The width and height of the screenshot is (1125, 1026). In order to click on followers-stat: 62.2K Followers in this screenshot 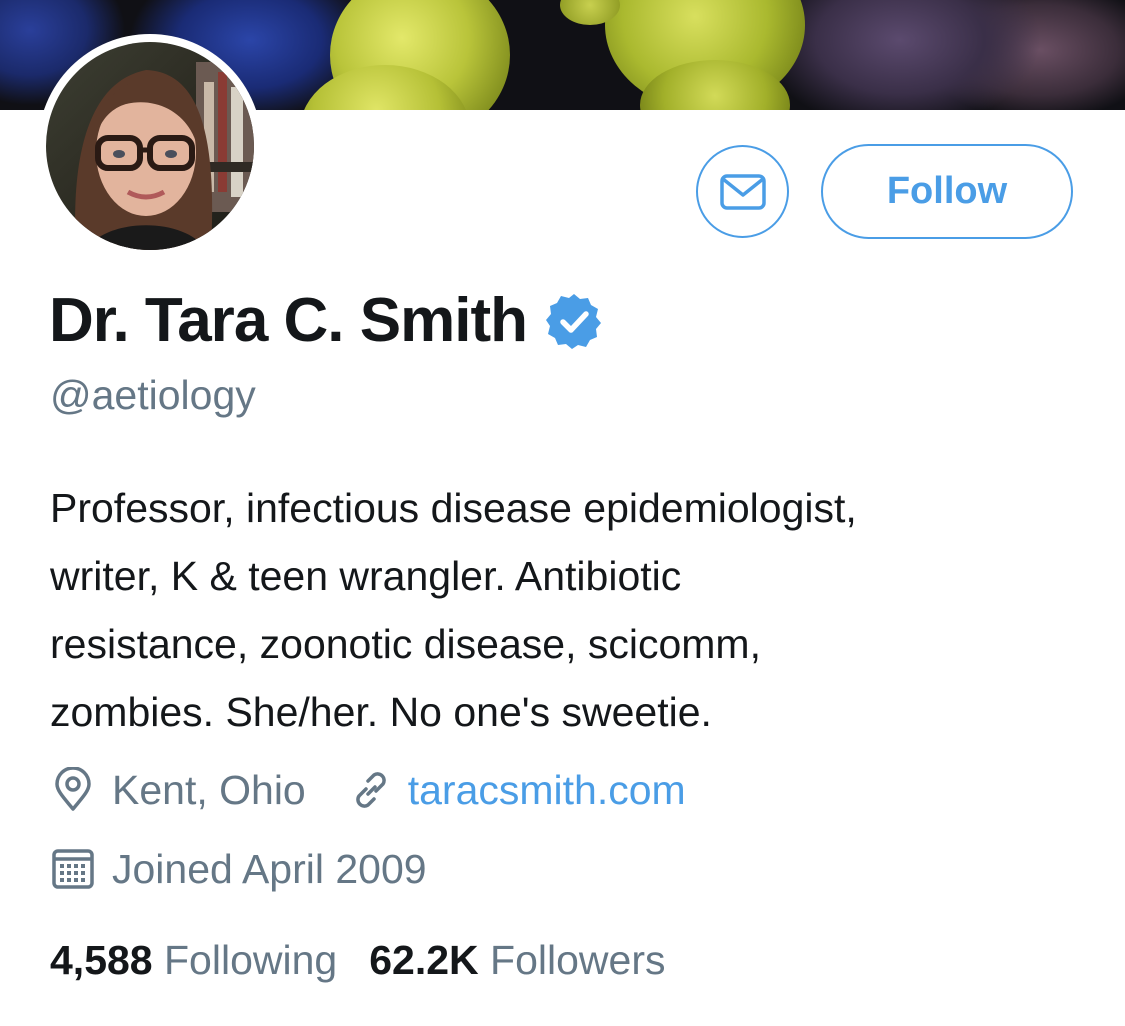, I will do `click(517, 960)`.